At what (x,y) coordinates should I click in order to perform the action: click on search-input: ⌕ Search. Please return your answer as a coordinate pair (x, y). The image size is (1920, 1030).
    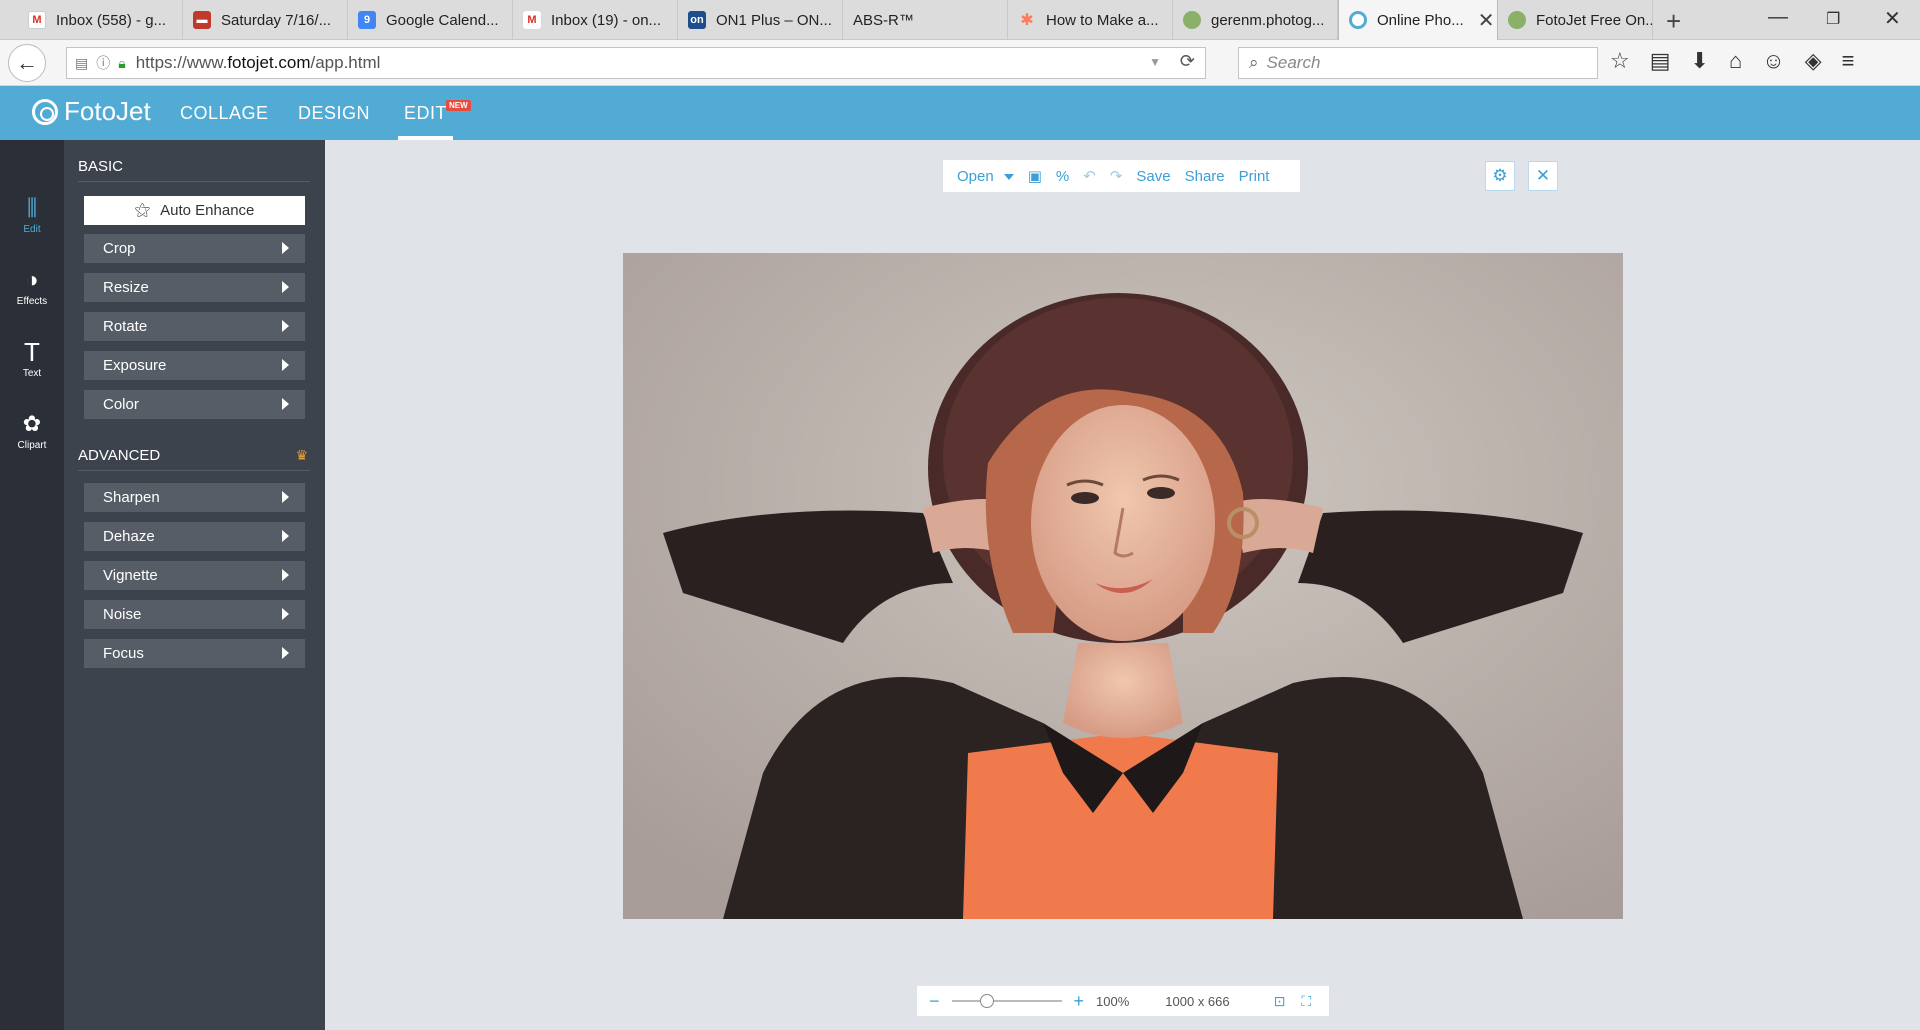
    Looking at the image, I should click on (1418, 63).